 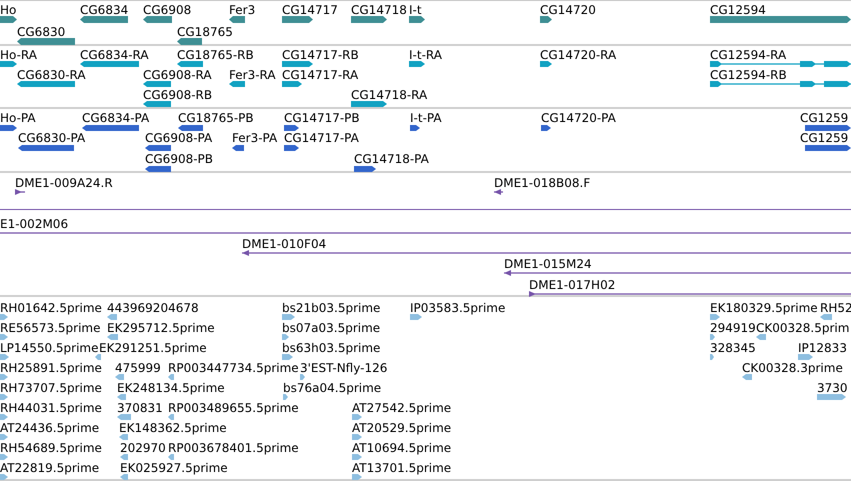 What do you see at coordinates (792, 368) in the screenshot?
I see `feature-label: CK00328.3prime` at bounding box center [792, 368].